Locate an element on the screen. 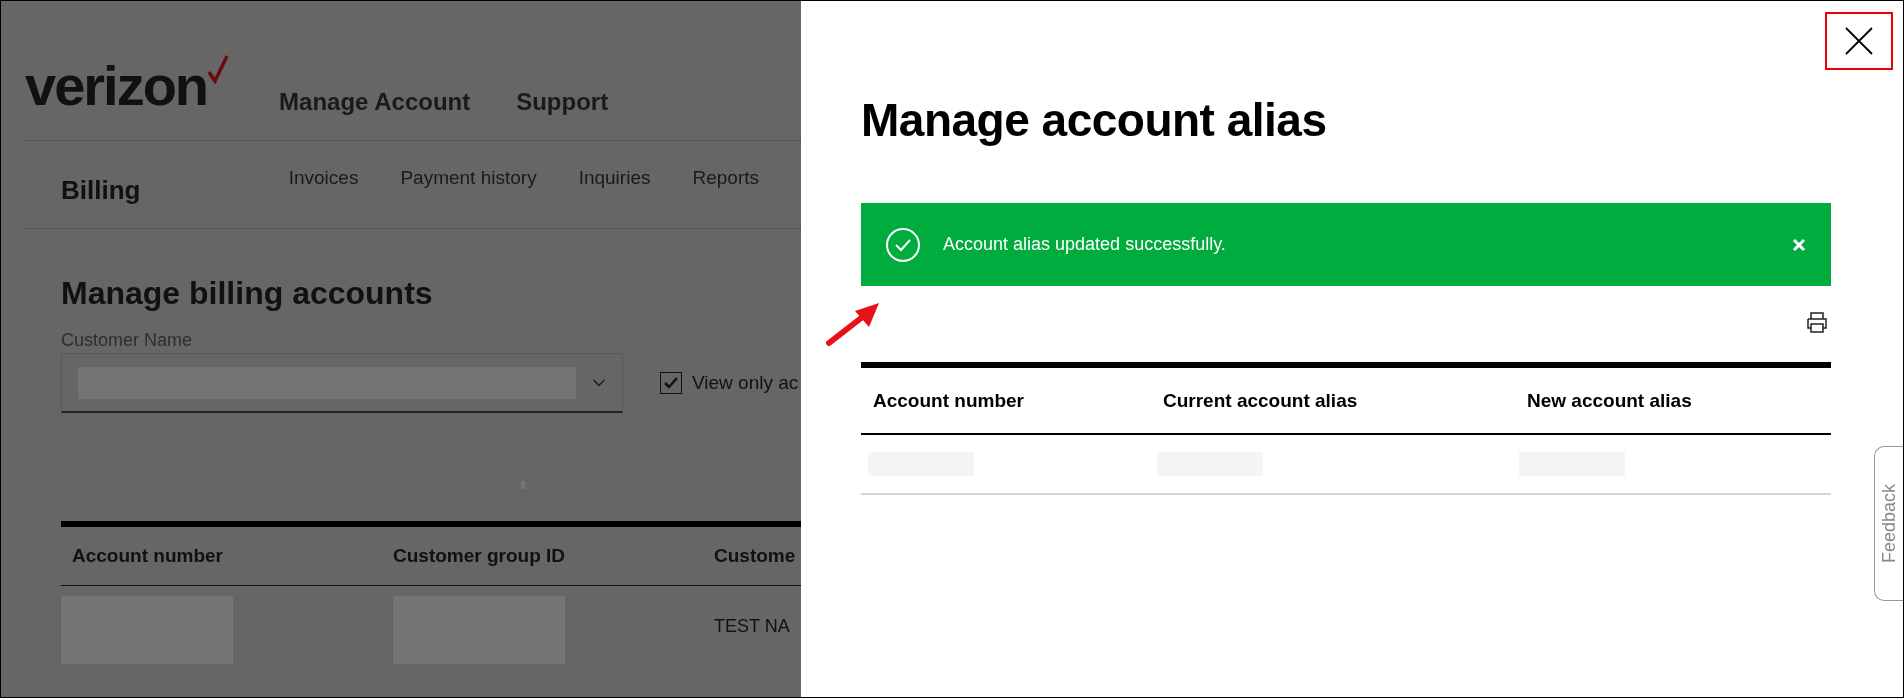  checkbox is located at coordinates (671, 383).